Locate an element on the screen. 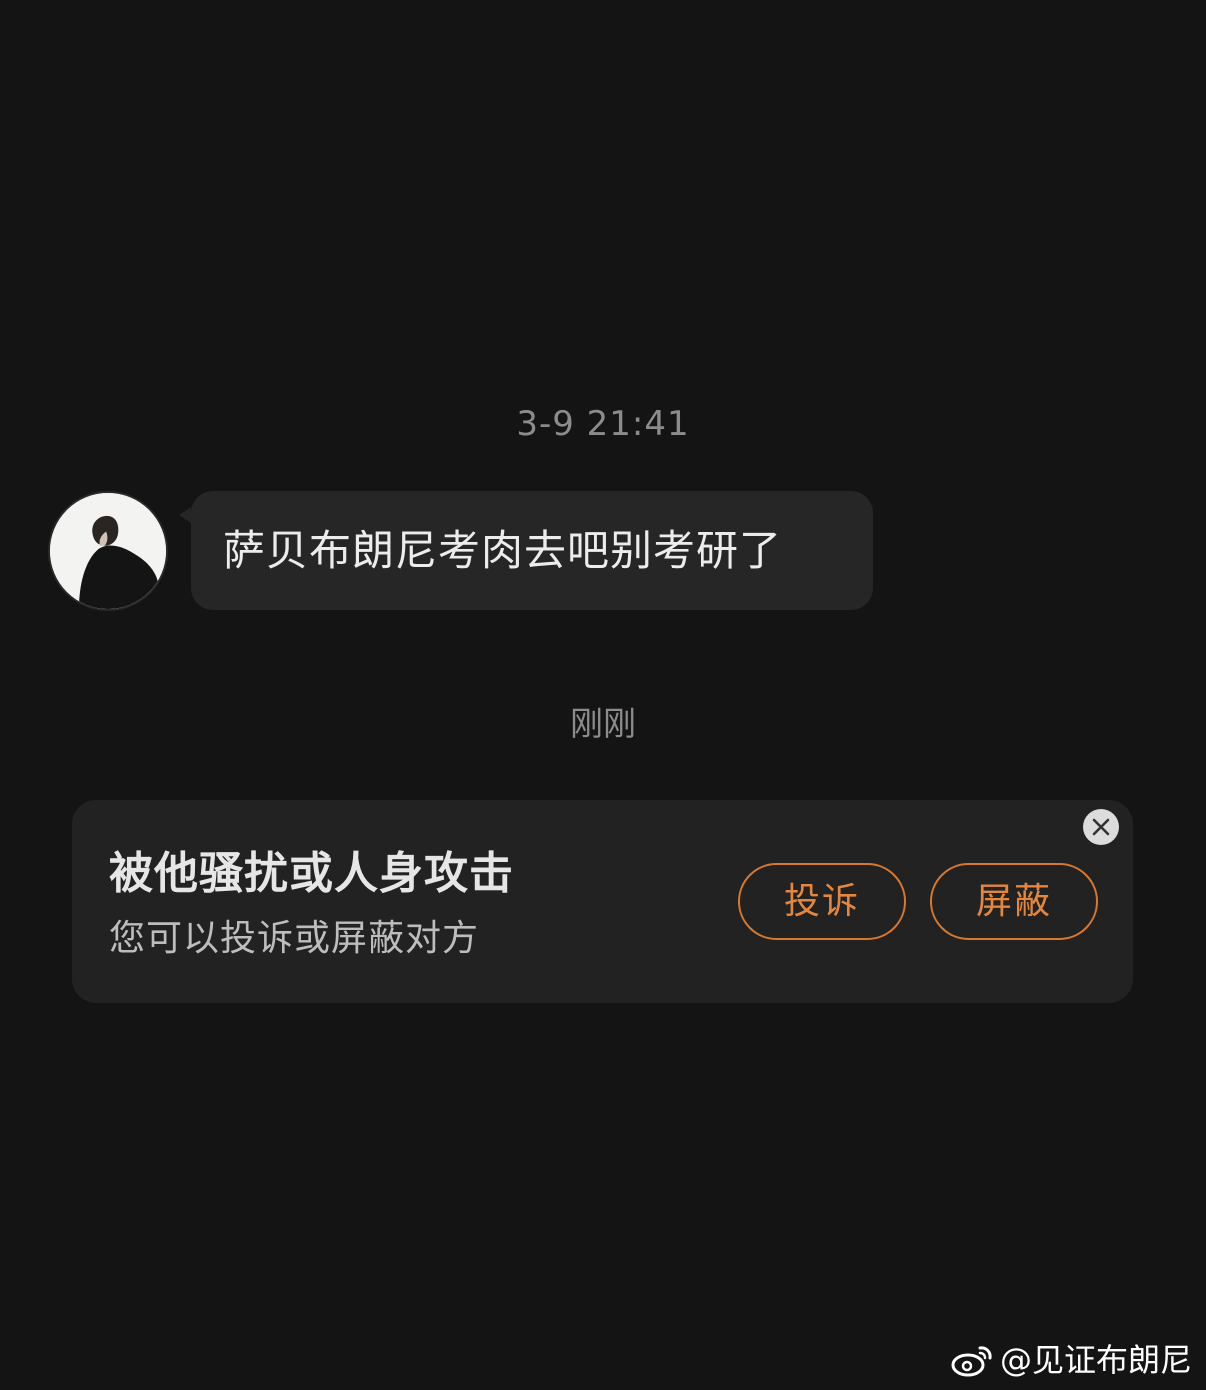 The image size is (1206, 1390). incoming-message-bubble: 萨贝布朗尼考肉去吧别考研了 is located at coordinates (526, 550).